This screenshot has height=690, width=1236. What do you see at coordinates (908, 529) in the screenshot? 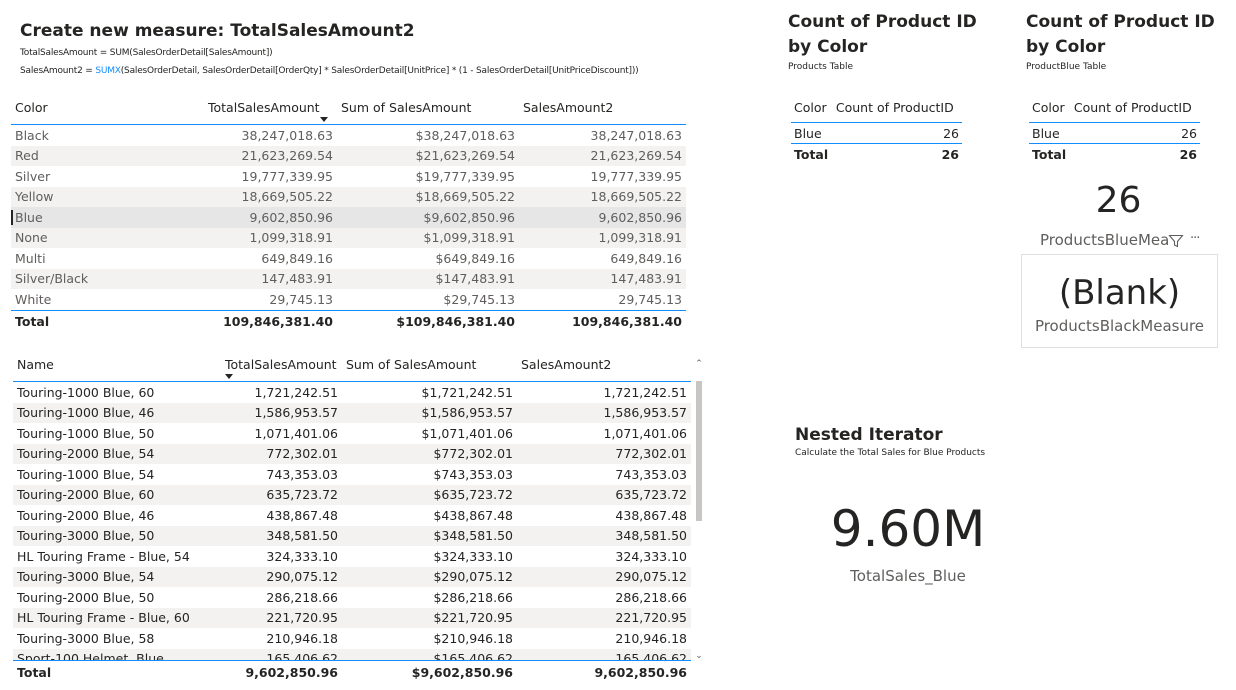
I see `total-sales-blue-value: 9.60M` at bounding box center [908, 529].